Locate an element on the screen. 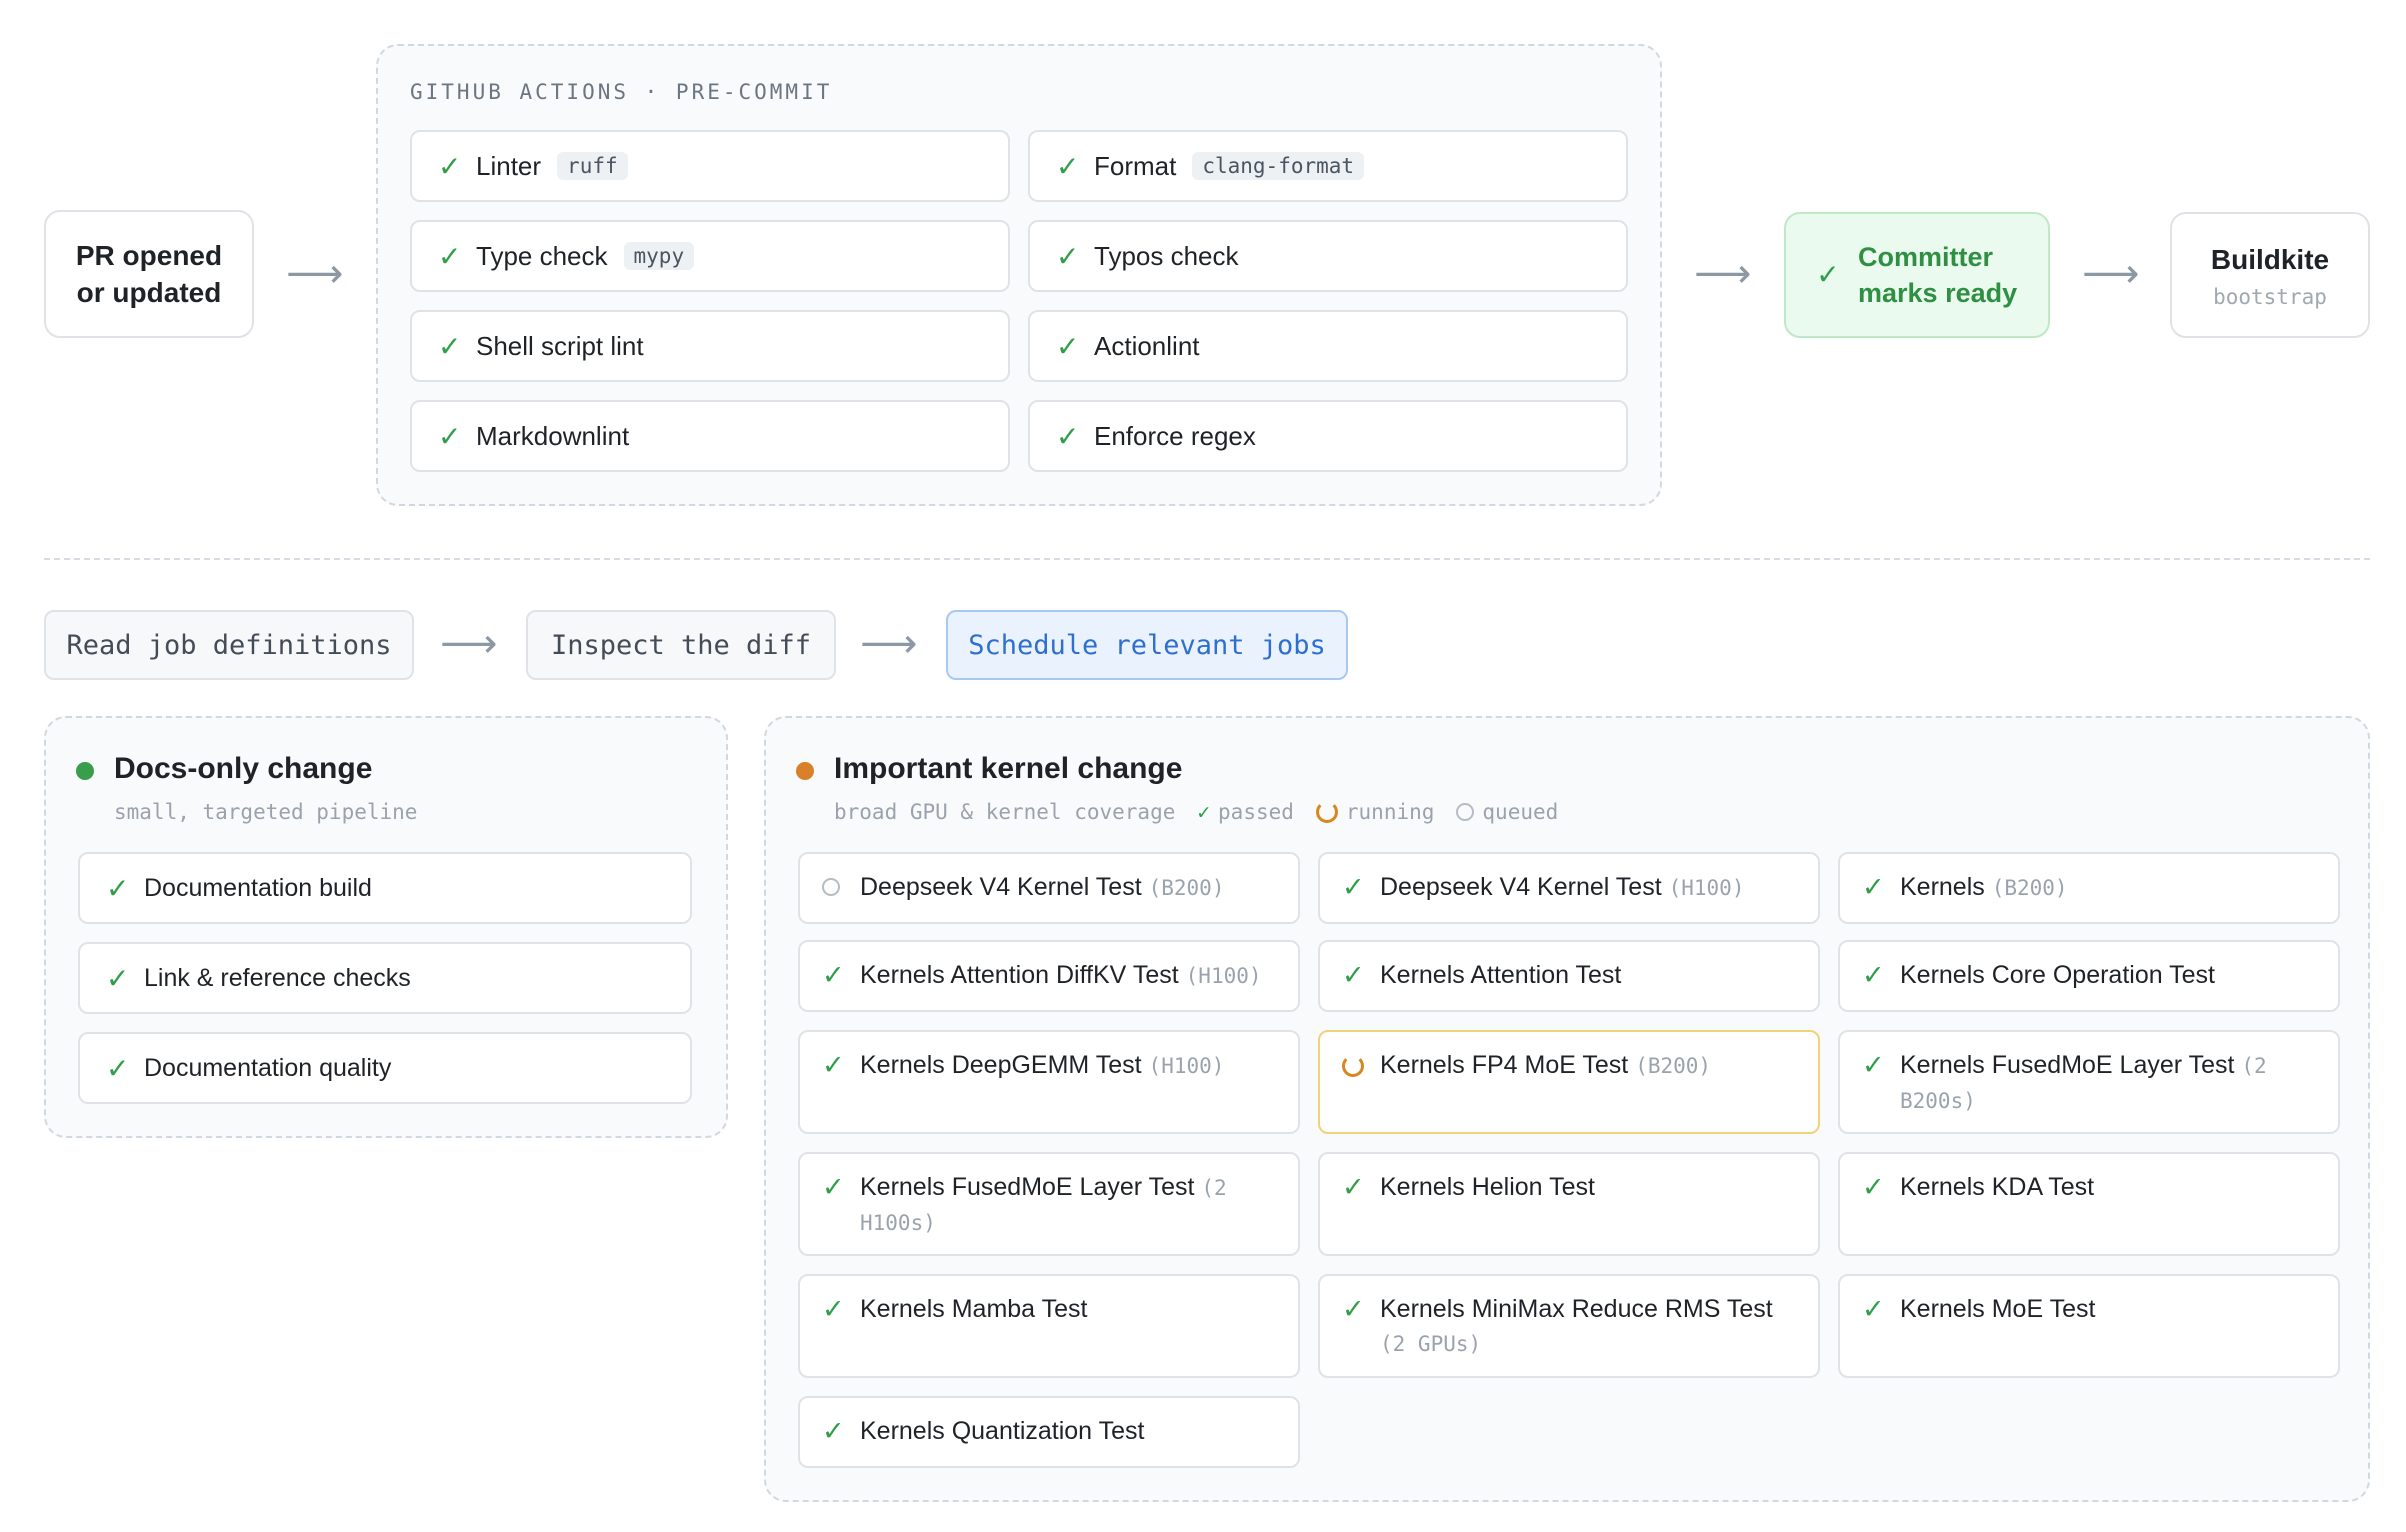 The image size is (2406, 1532). precommit-check-card: ✓ Format clang-format is located at coordinates (1328, 166).